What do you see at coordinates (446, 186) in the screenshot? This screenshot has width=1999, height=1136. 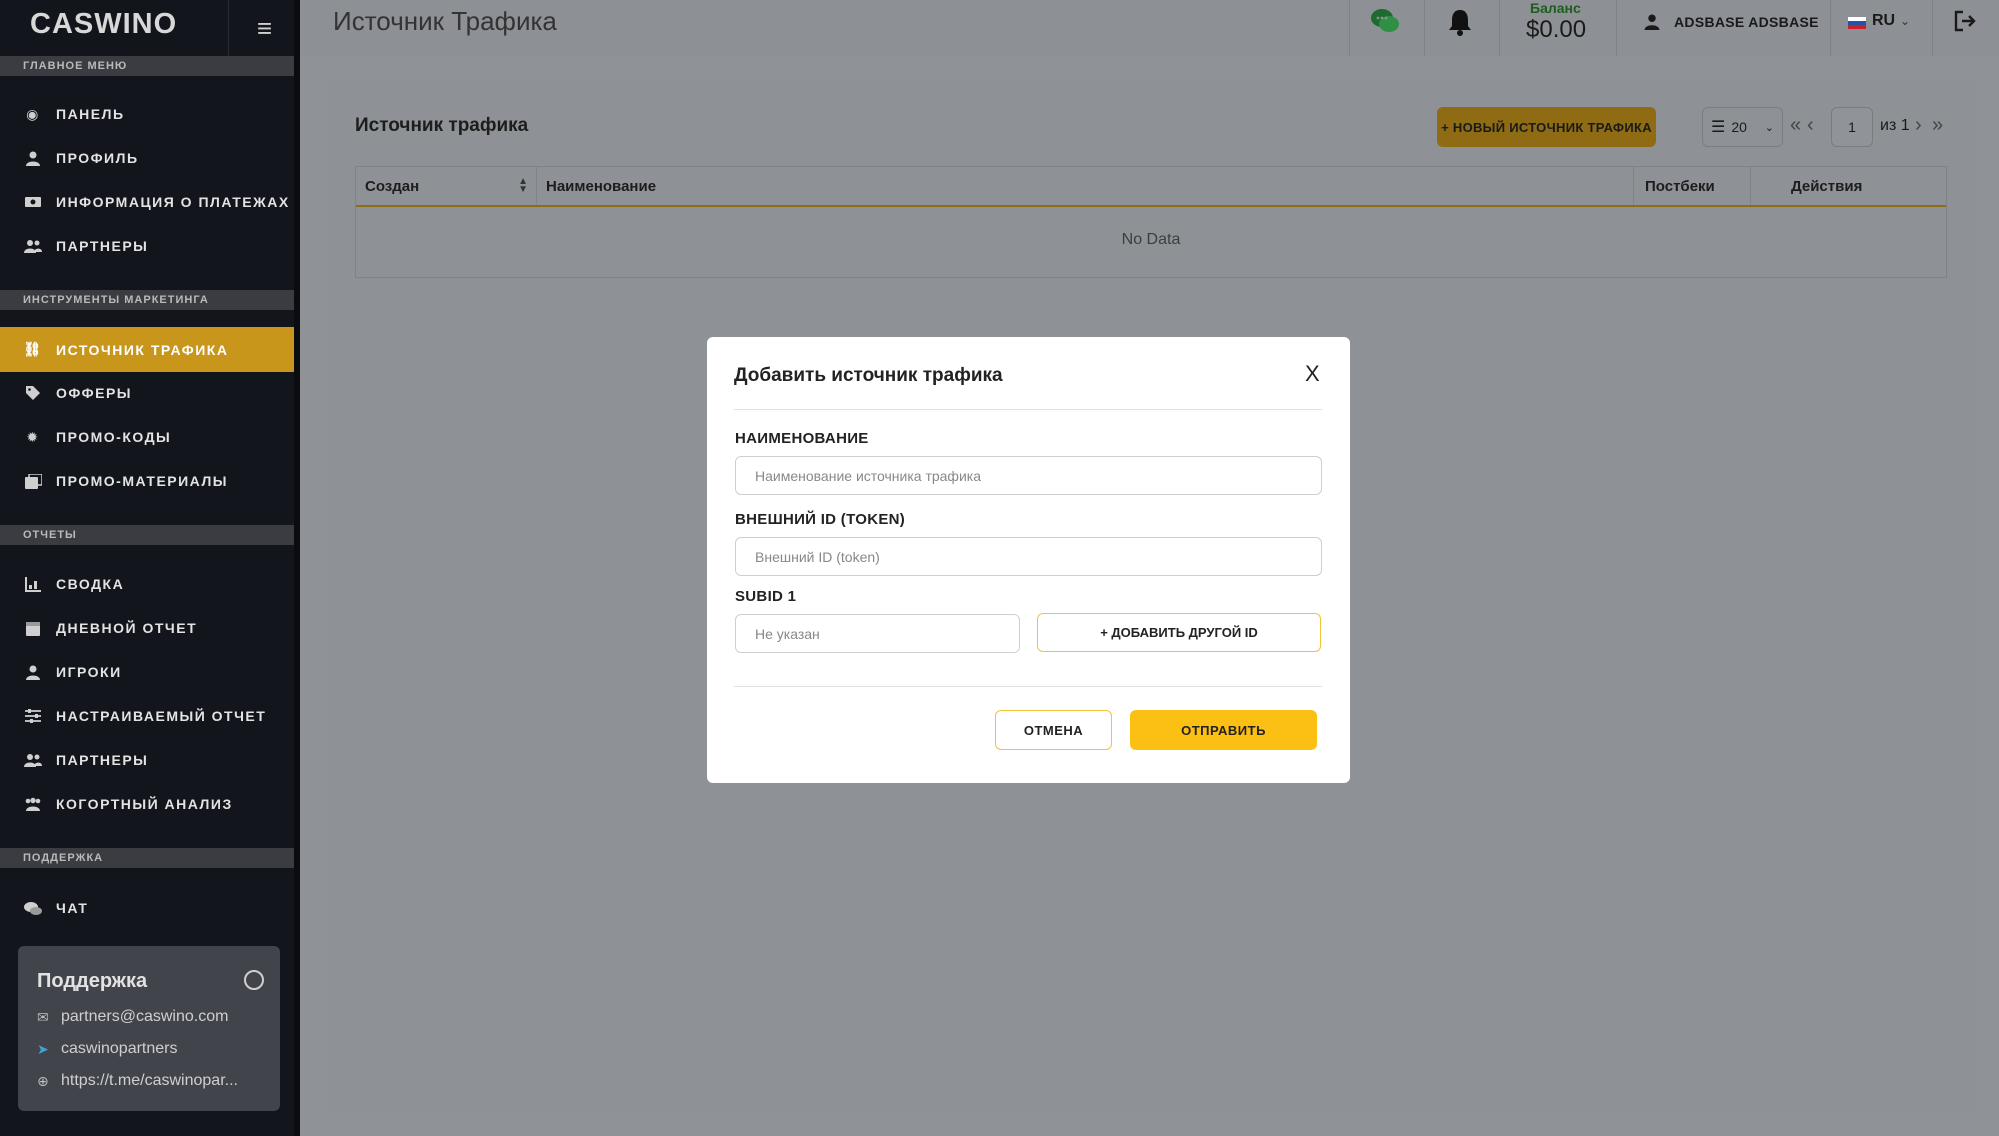 I see `column-created: Создан ▲ ▼` at bounding box center [446, 186].